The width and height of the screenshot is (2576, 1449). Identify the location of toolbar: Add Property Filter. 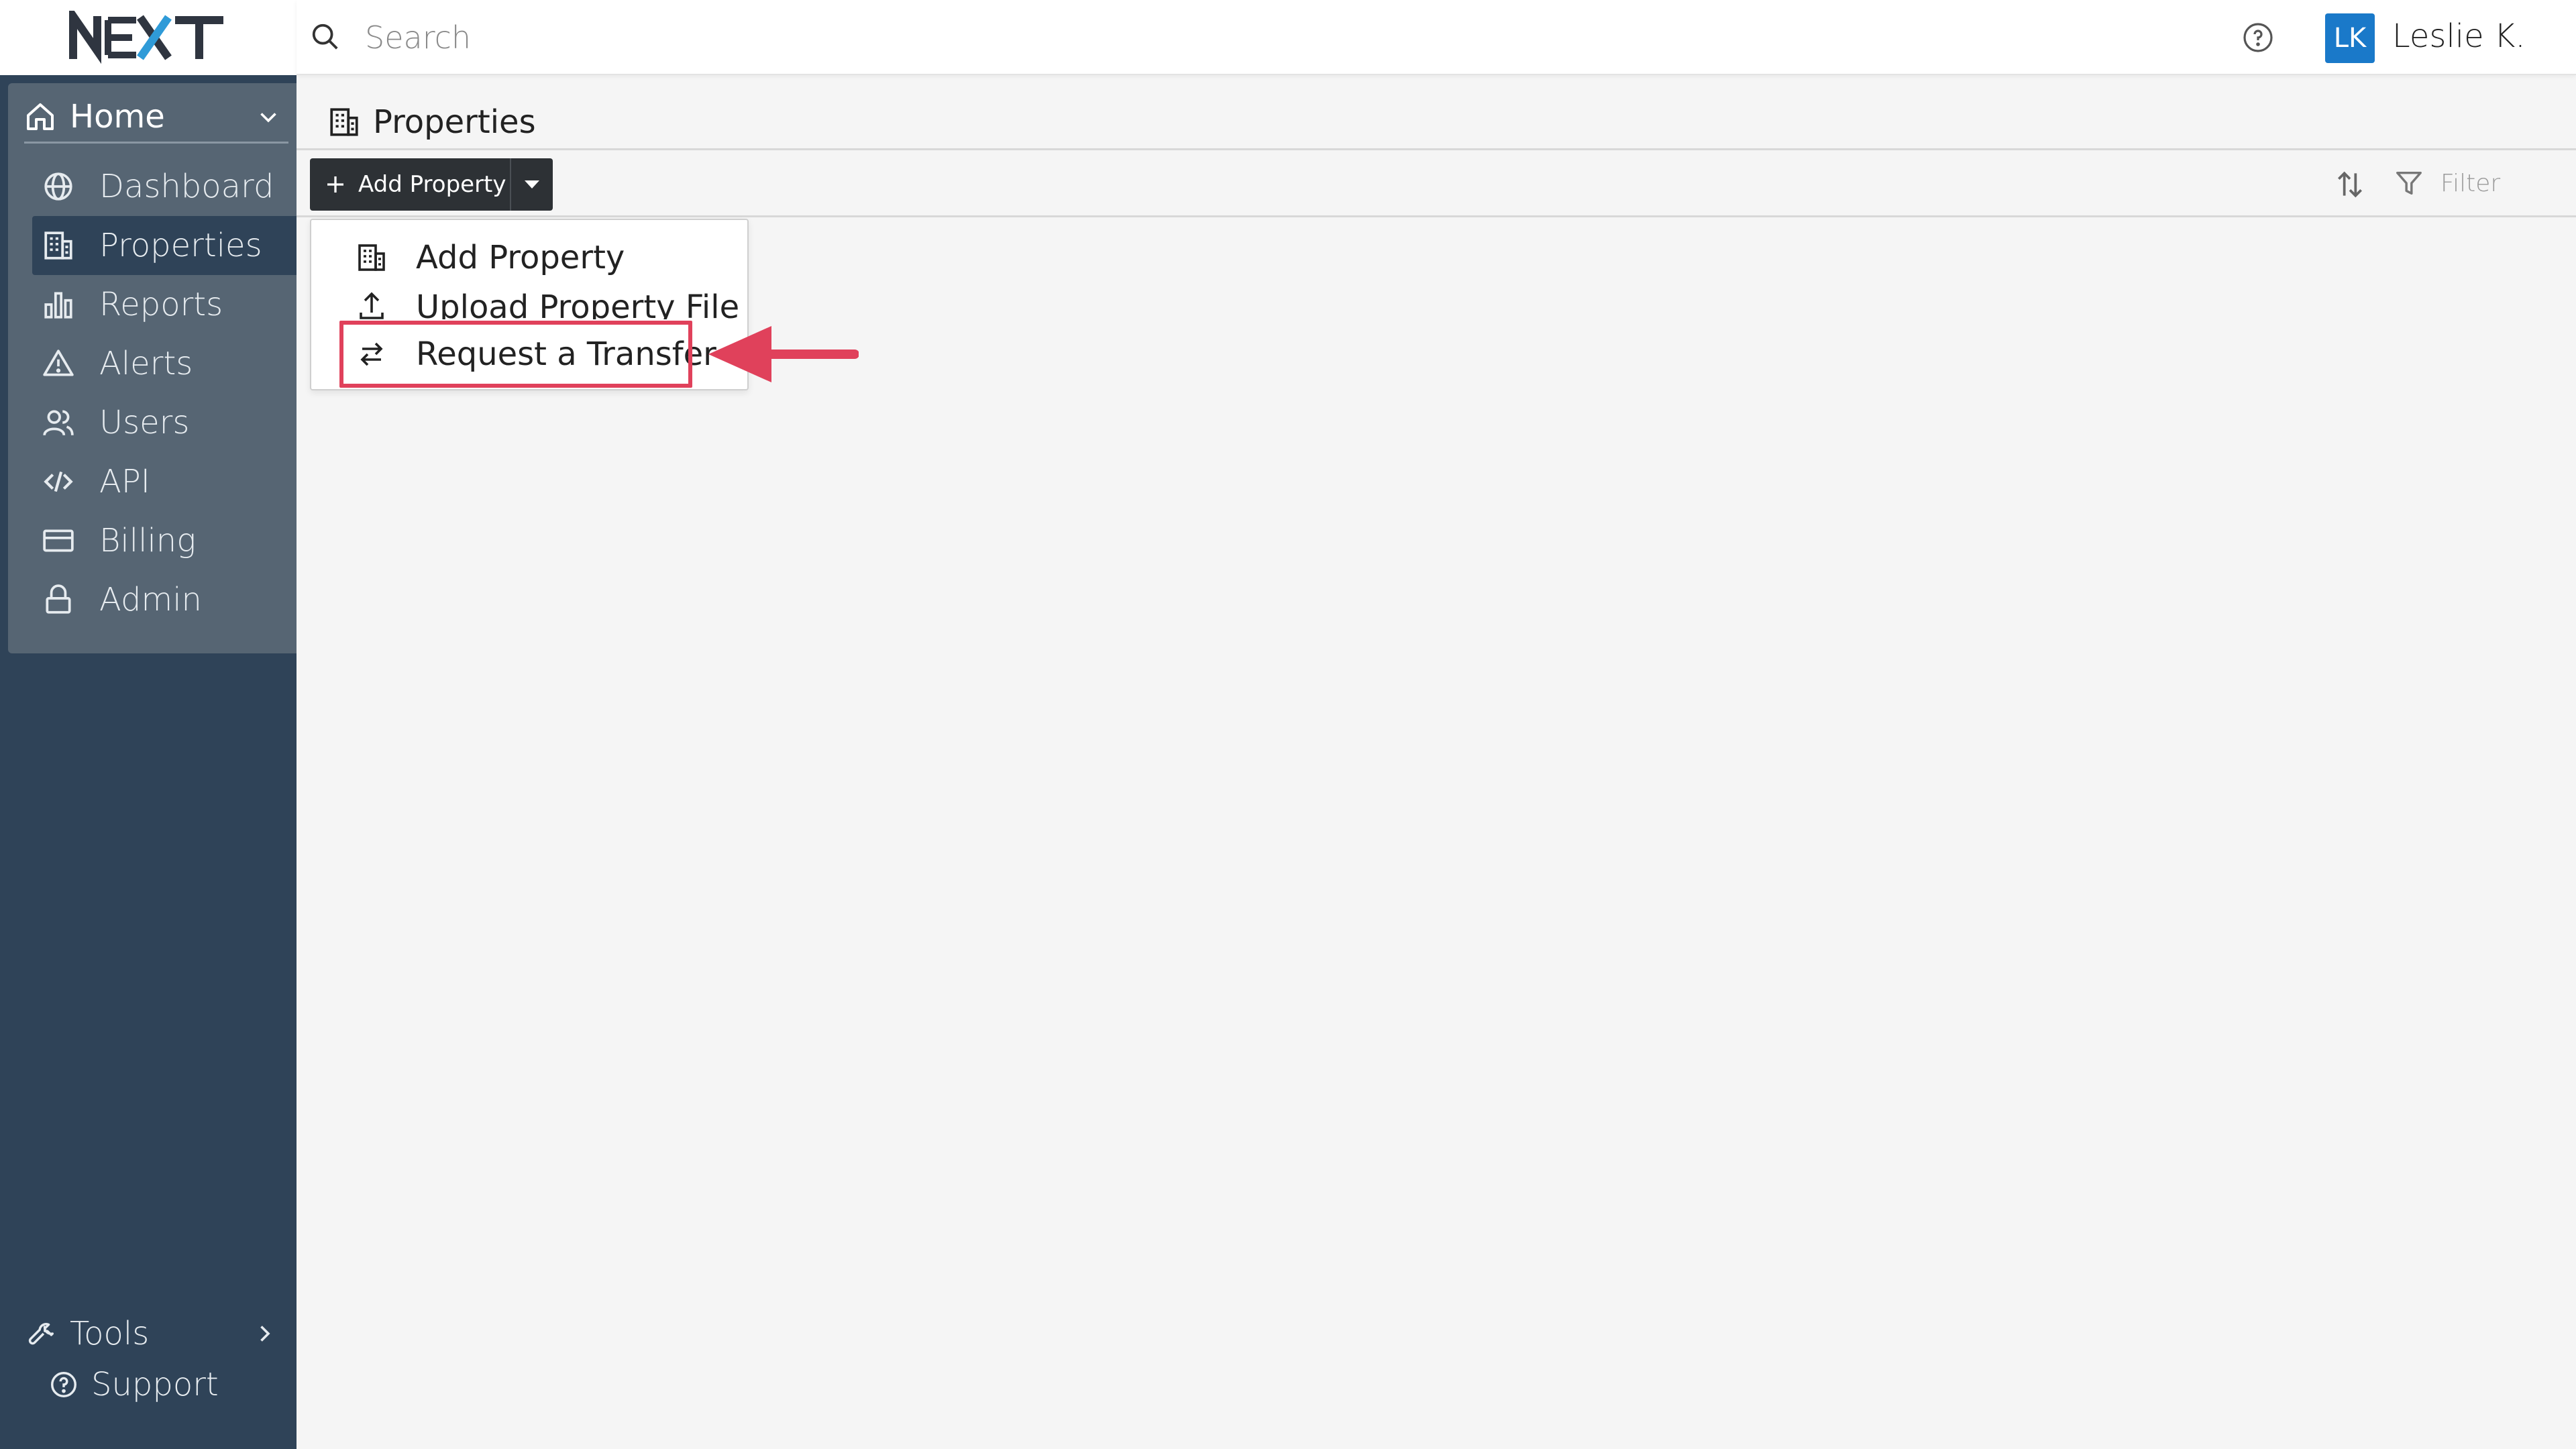
(1436, 183).